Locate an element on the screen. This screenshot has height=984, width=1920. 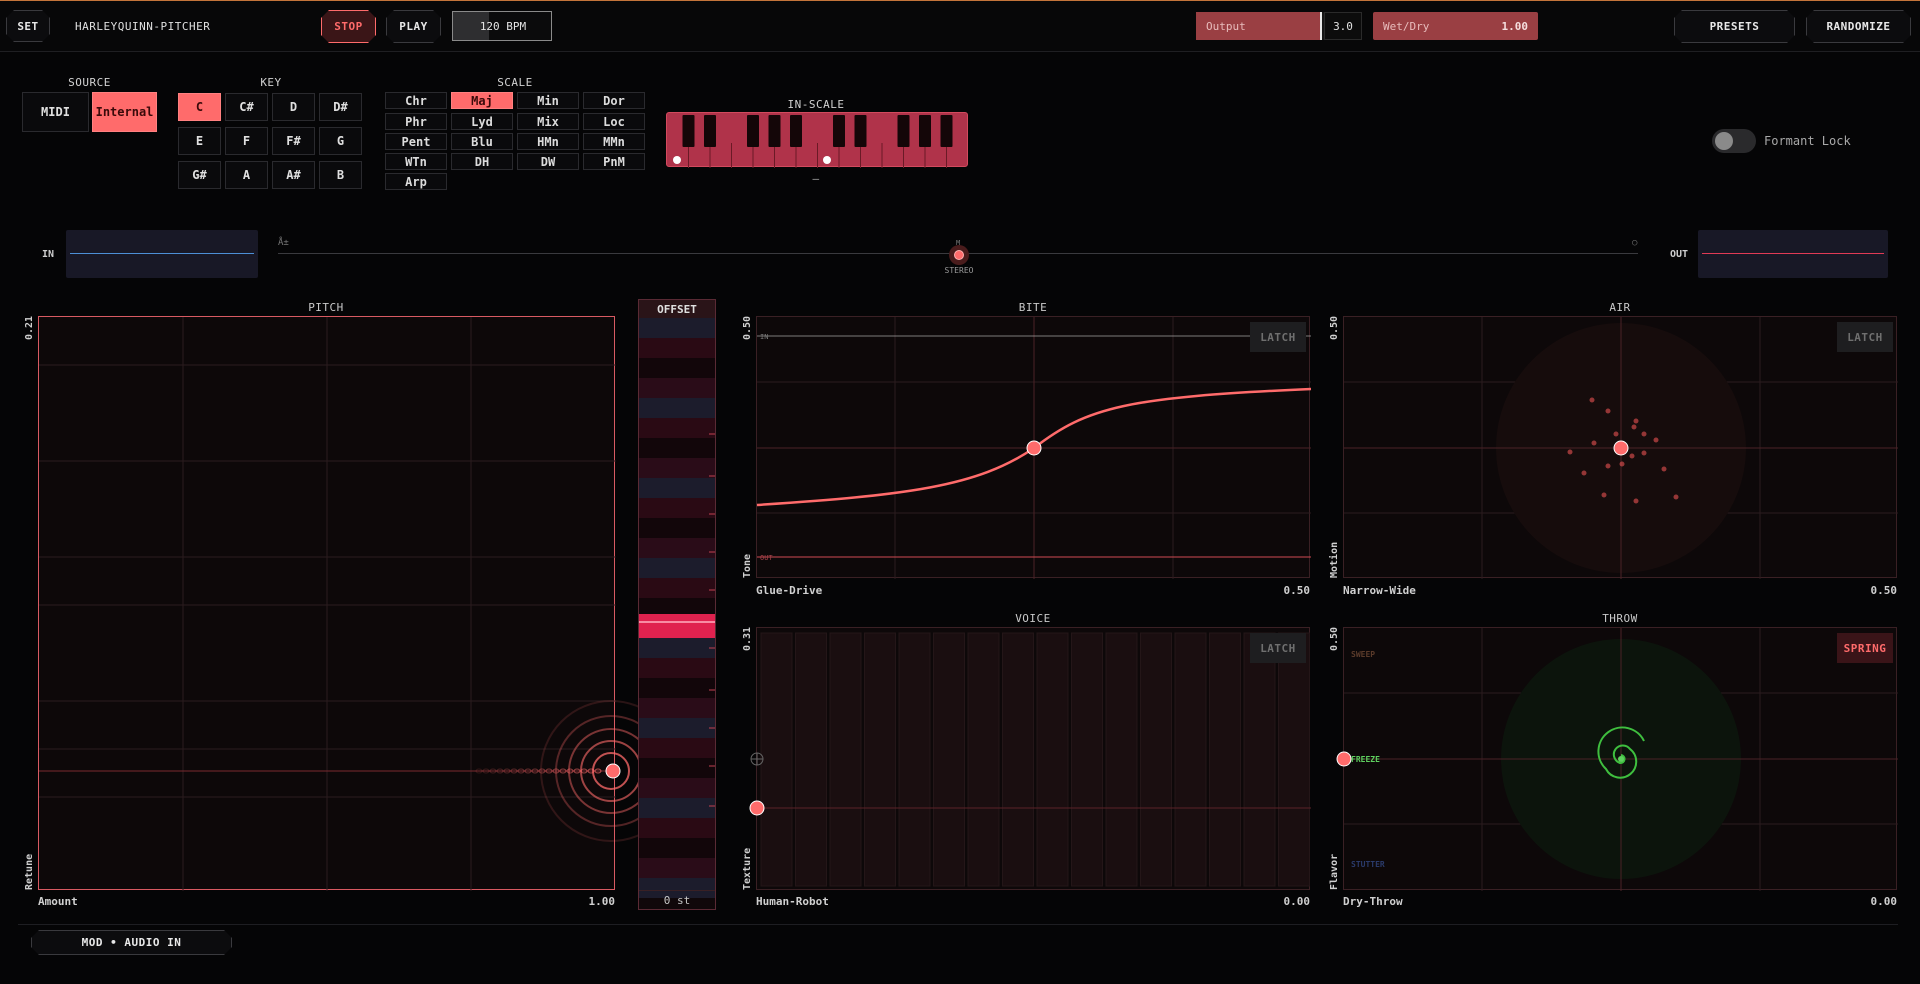
set-button: SET is located at coordinates (28, 26).